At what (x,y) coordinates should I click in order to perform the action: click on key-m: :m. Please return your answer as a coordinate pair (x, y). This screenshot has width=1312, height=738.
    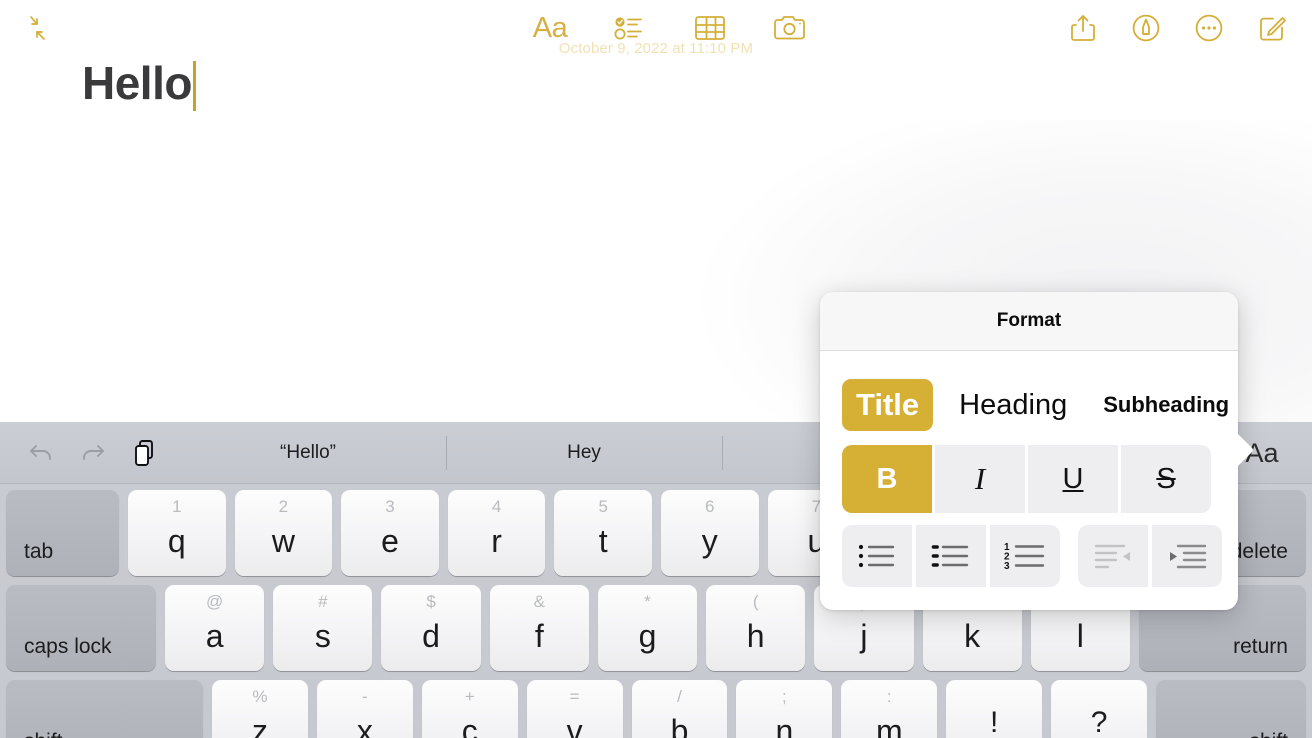
    Looking at the image, I should click on (889, 709).